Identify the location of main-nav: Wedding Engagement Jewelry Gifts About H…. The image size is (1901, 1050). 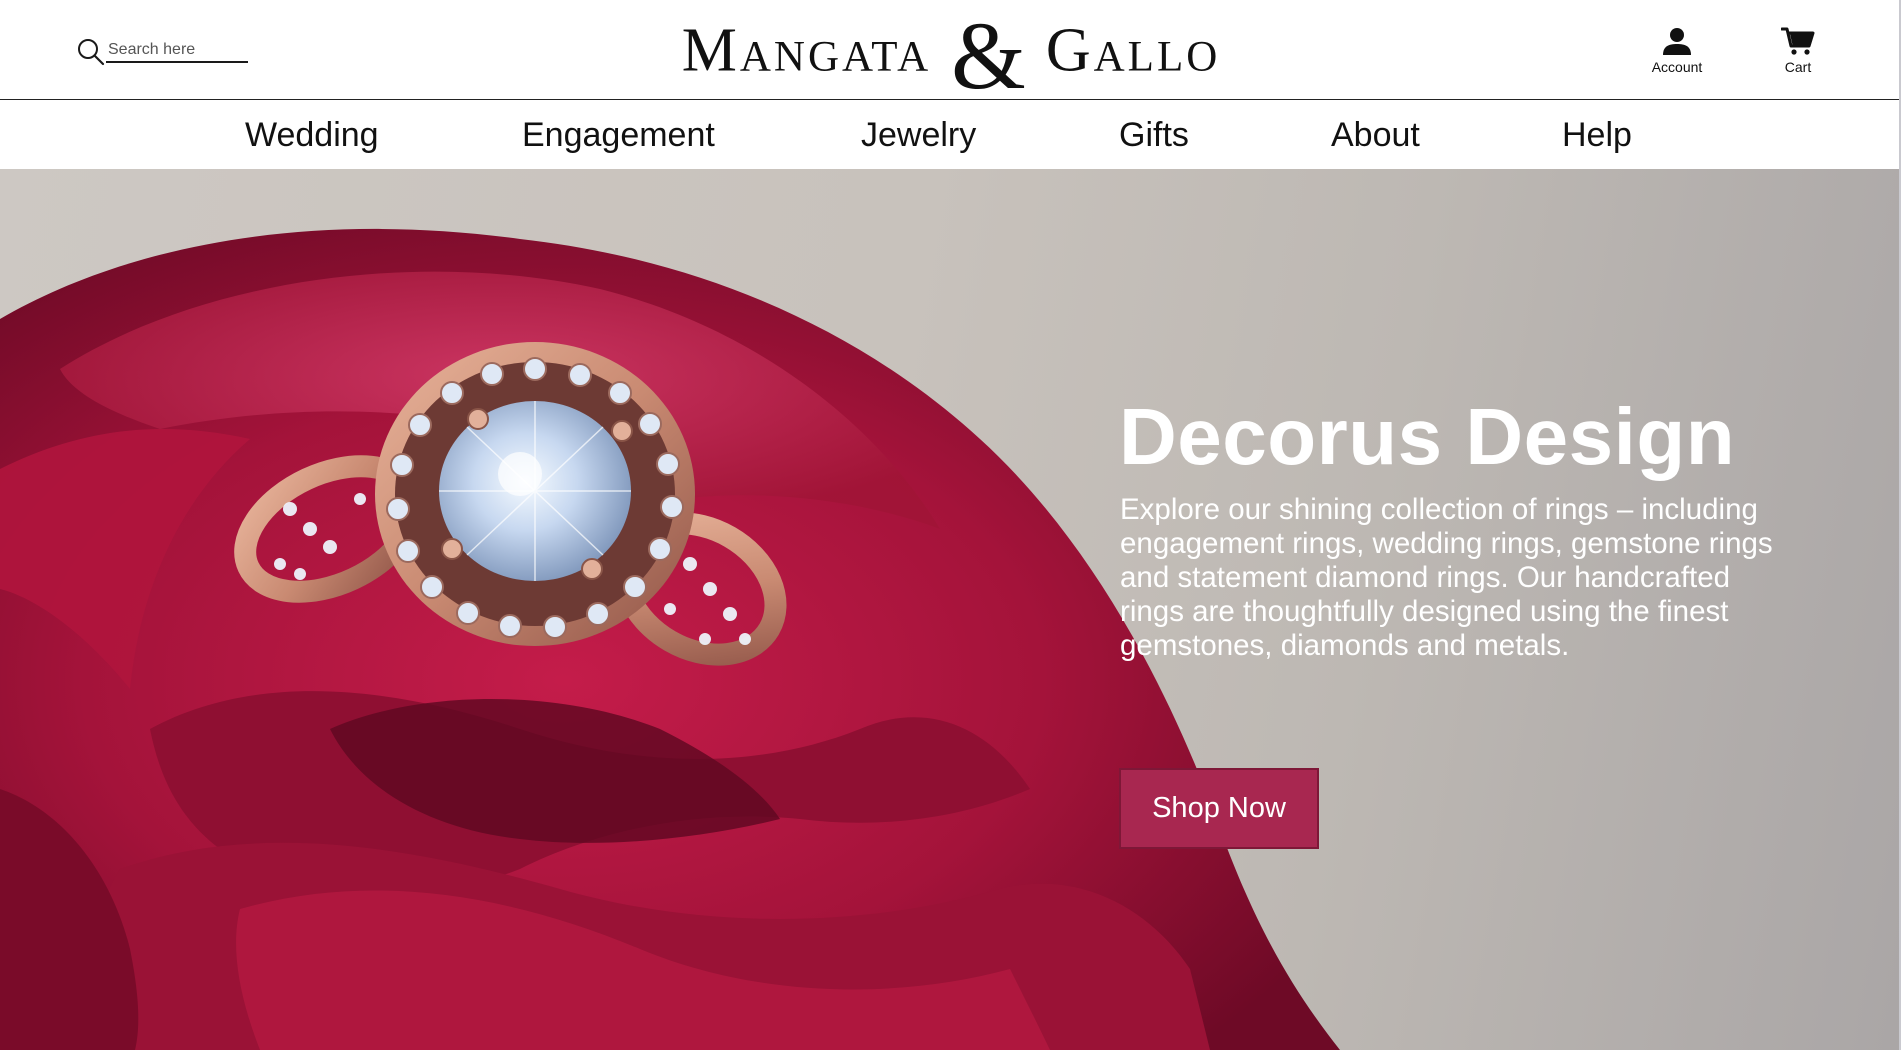
(949, 135).